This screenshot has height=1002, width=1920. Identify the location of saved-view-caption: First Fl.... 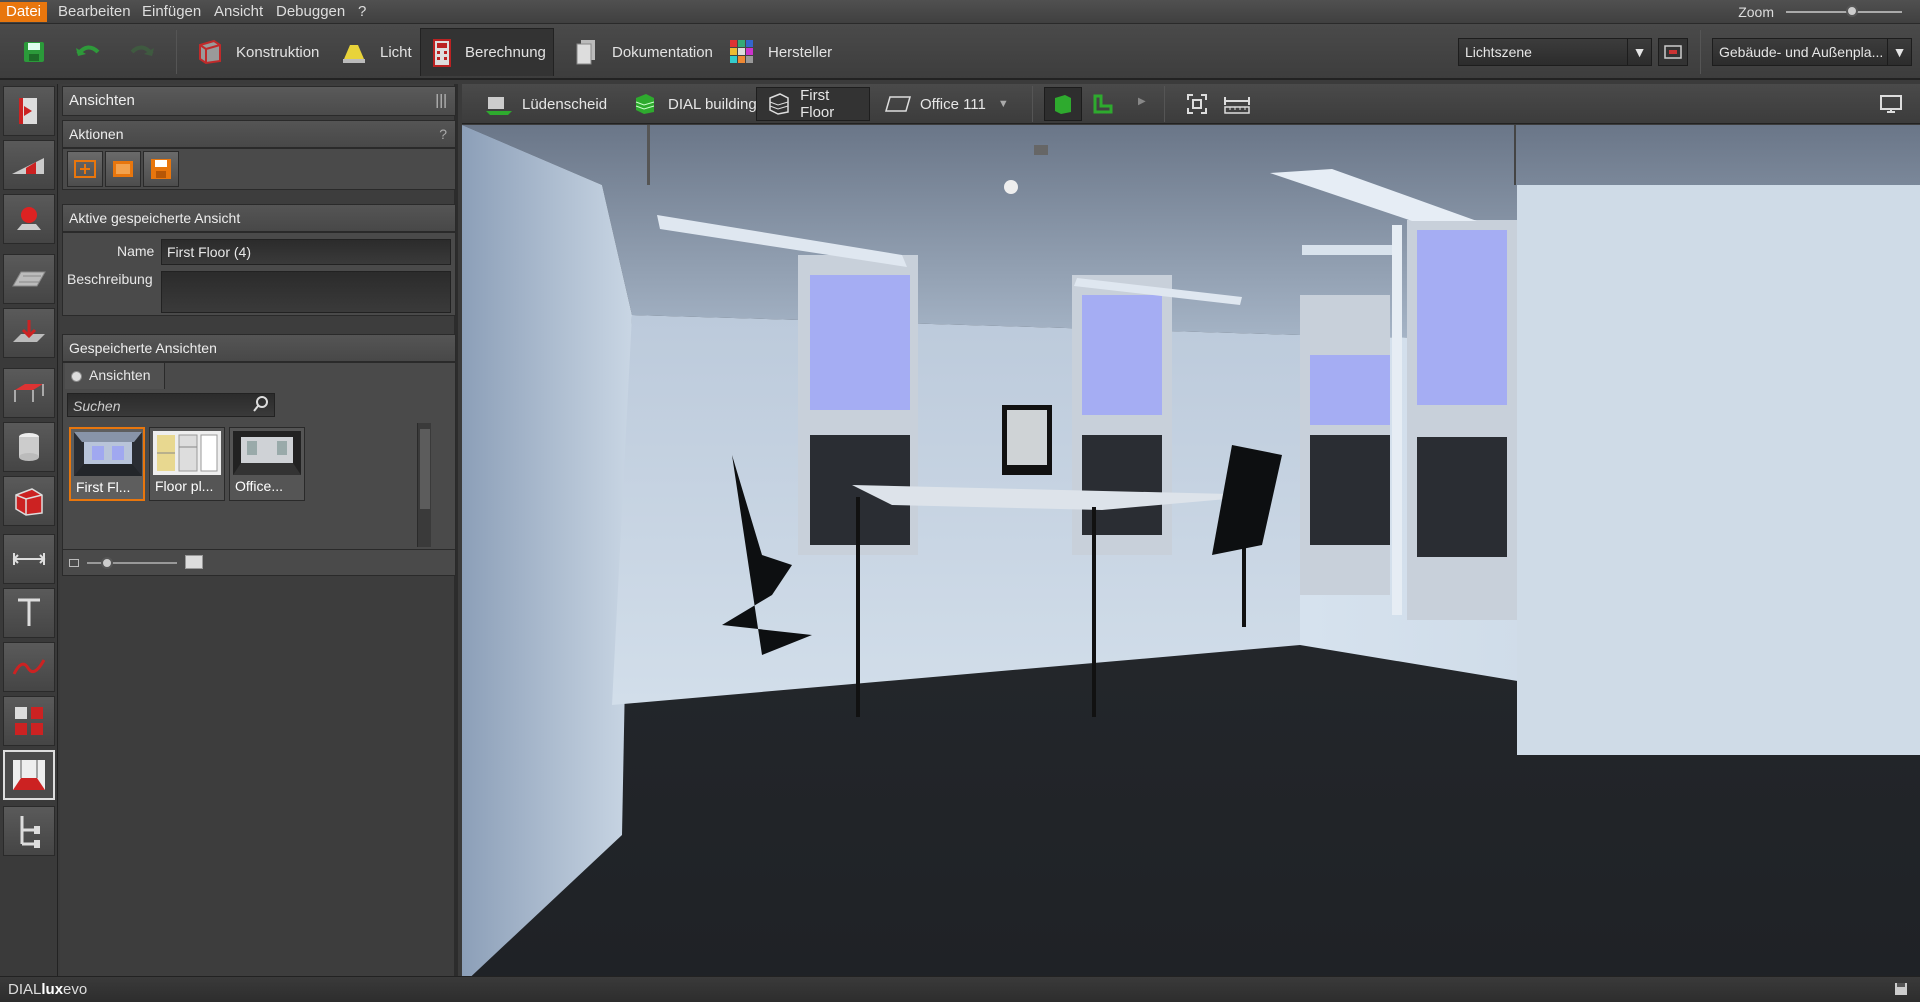
(103, 487).